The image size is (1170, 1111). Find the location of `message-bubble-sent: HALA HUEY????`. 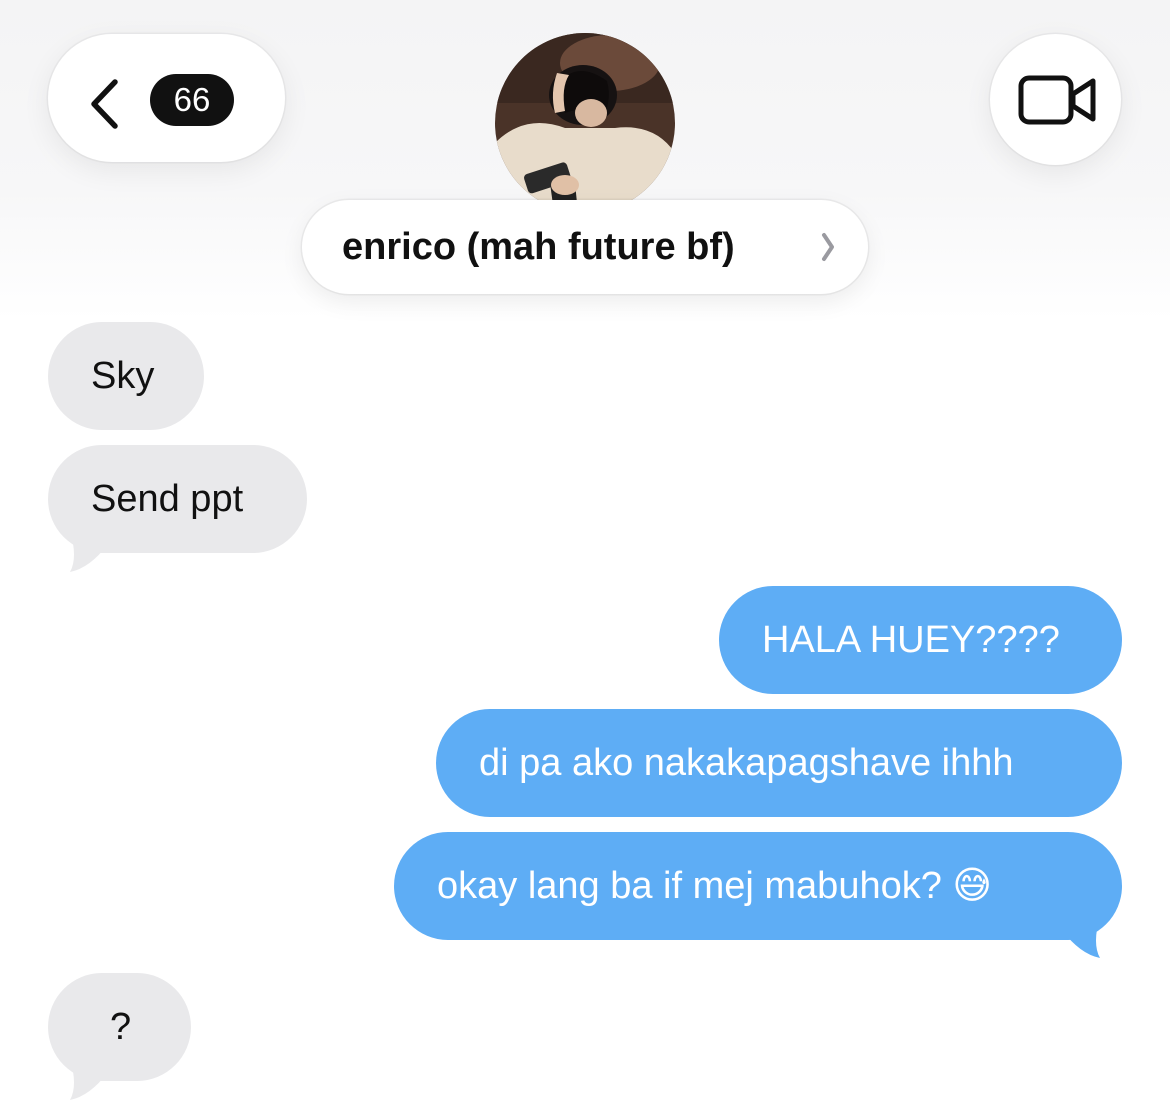

message-bubble-sent: HALA HUEY???? is located at coordinates (920, 640).